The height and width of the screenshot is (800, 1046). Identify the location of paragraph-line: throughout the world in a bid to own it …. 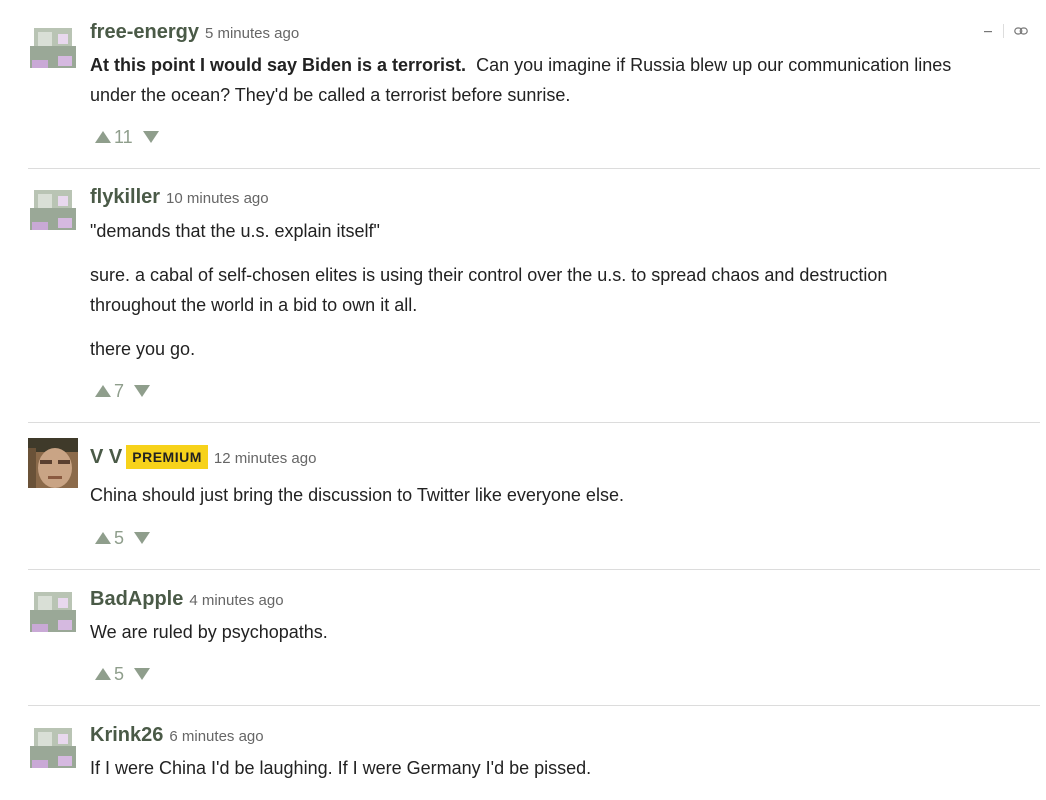
(254, 305).